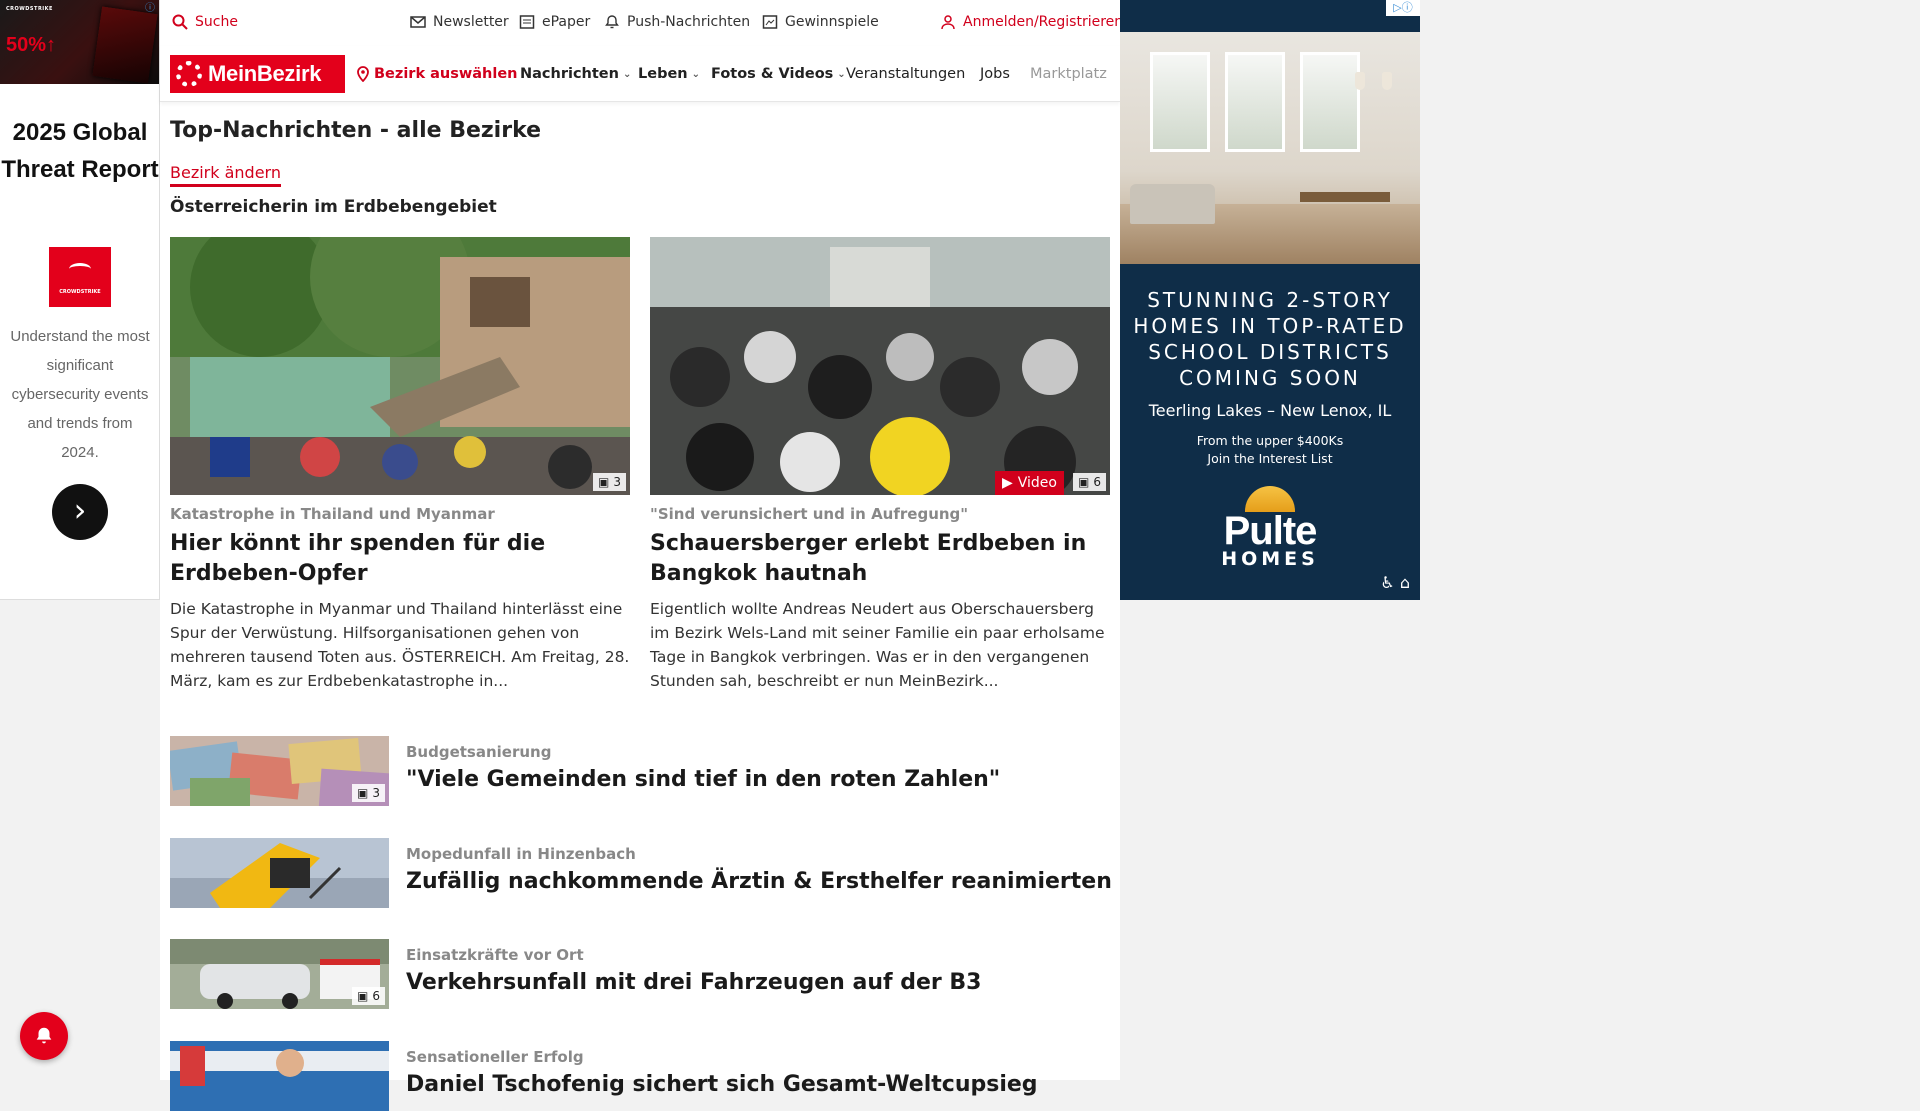  What do you see at coordinates (180, 22) in the screenshot?
I see `search-icon` at bounding box center [180, 22].